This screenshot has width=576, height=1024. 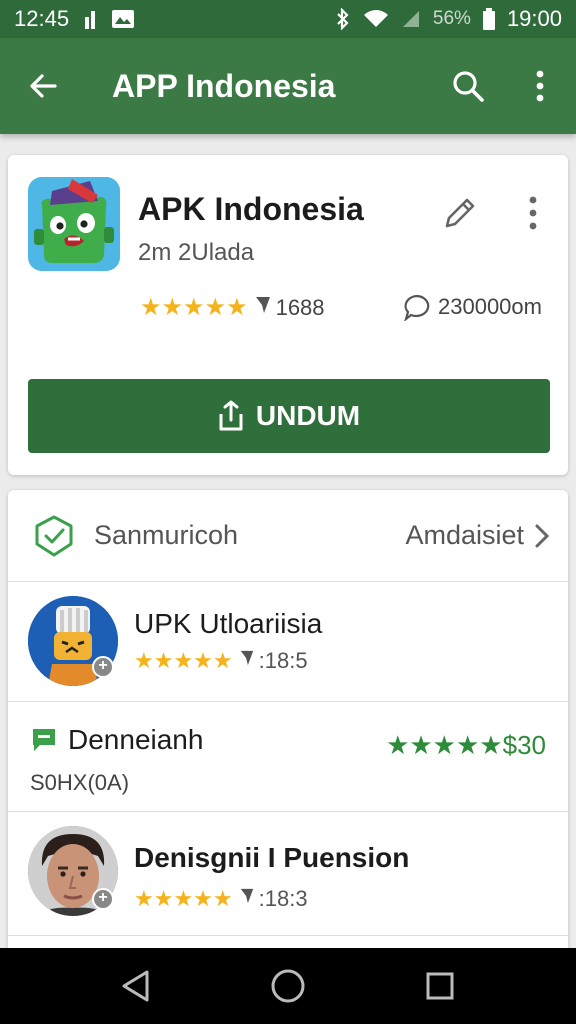 I want to click on circle-home-icon, so click(x=288, y=986).